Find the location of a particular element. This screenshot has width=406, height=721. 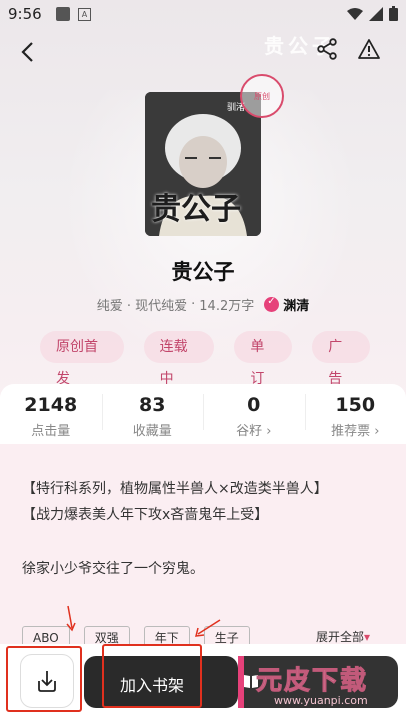

watermark-main: 元皮下载 is located at coordinates (312, 681).